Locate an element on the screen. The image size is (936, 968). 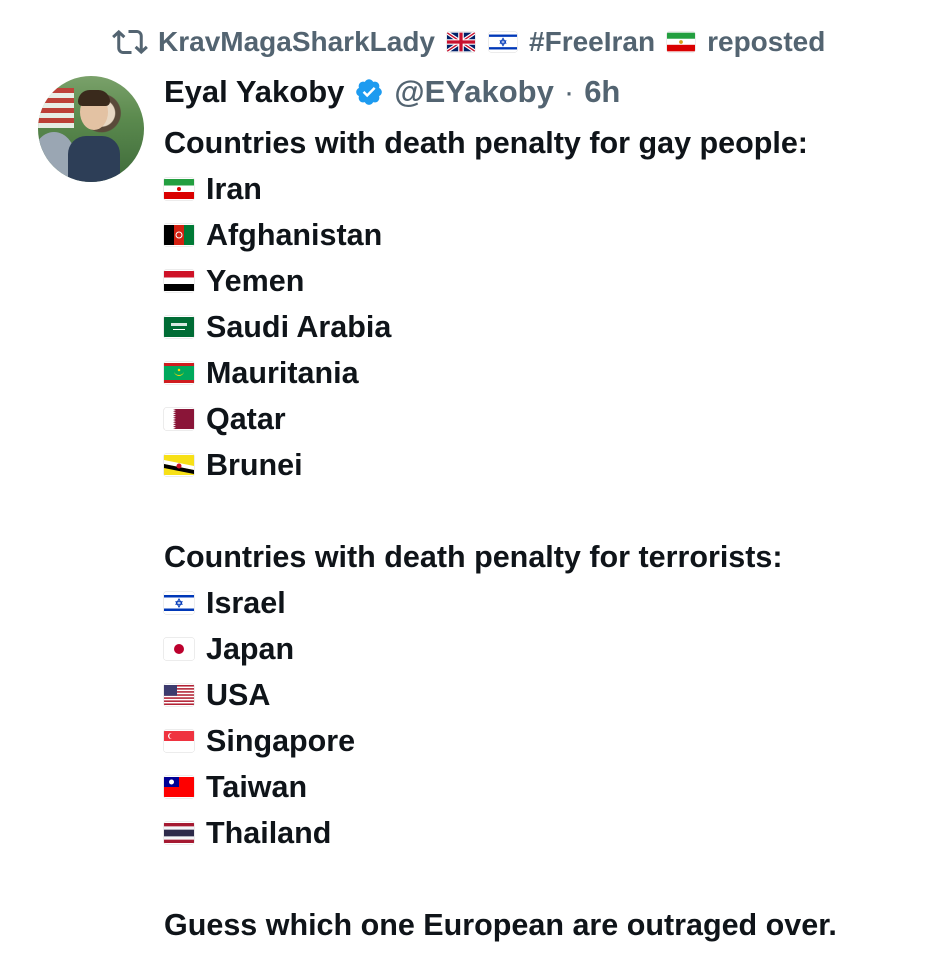
country-name: USA is located at coordinates (238, 695).